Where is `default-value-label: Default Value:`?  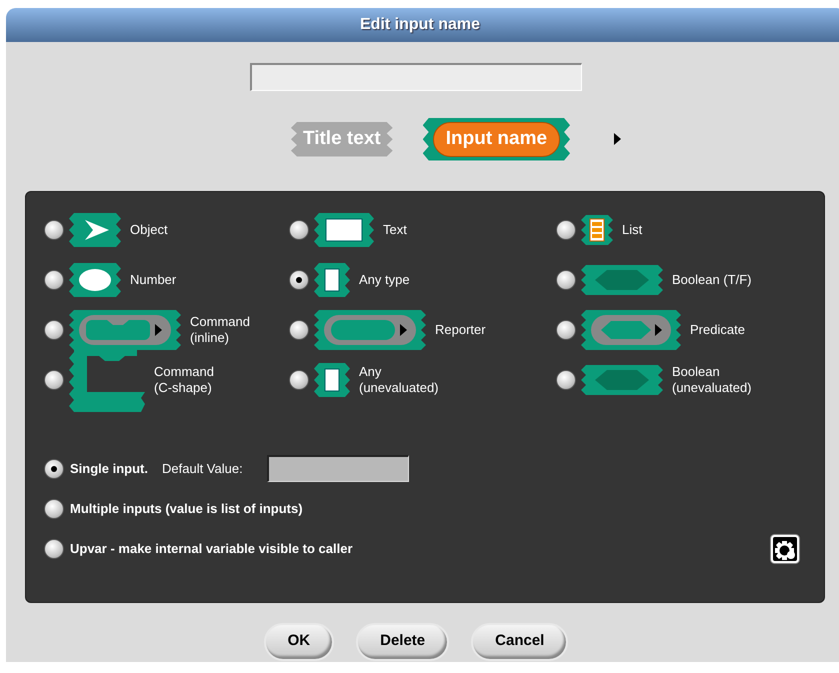
default-value-label: Default Value: is located at coordinates (202, 469).